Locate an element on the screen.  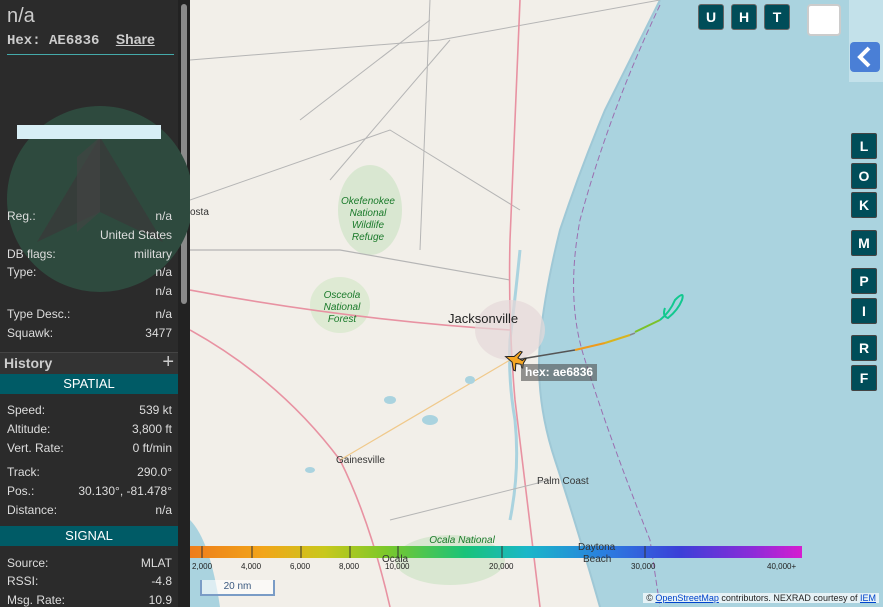
toggle-h-button: H is located at coordinates (744, 17).